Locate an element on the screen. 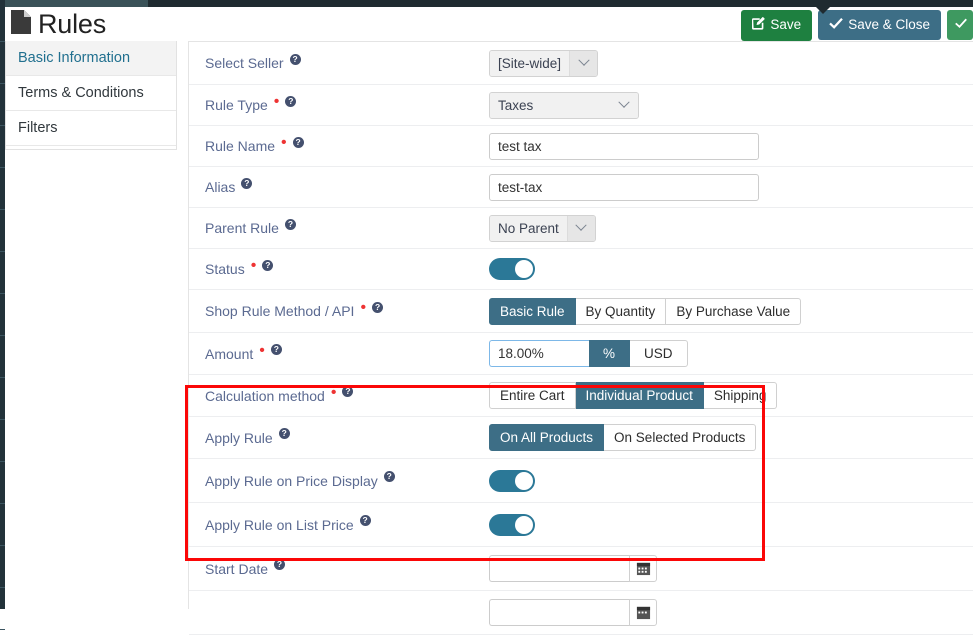  apply-rule-price-display-toggle is located at coordinates (512, 480).